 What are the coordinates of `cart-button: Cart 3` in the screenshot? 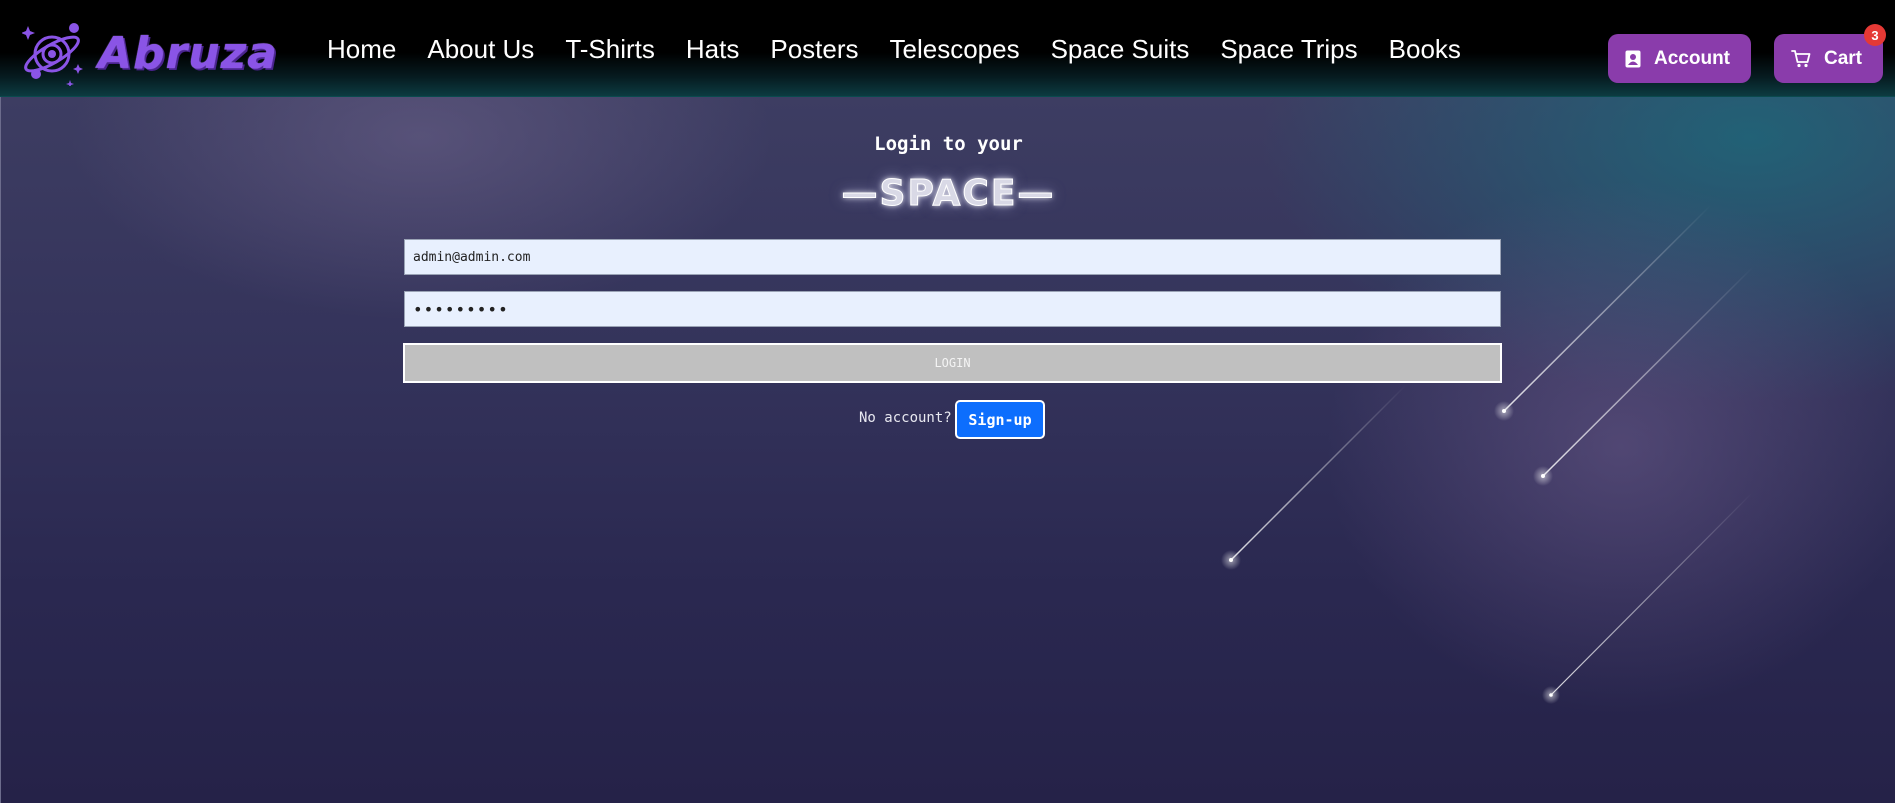 It's located at (1830, 53).